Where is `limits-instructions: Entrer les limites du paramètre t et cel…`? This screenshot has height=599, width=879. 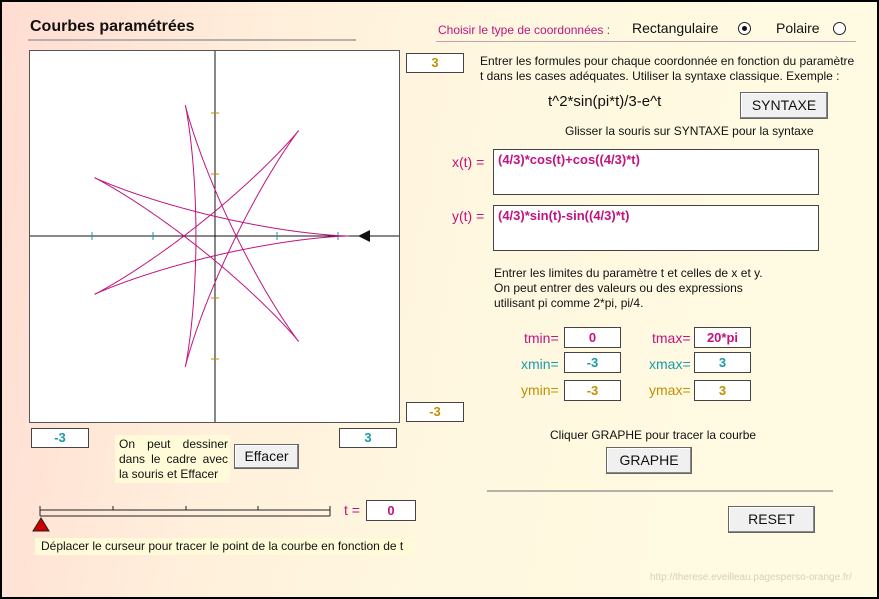
limits-instructions: Entrer les limites du paramètre t et cel… is located at coordinates (628, 288).